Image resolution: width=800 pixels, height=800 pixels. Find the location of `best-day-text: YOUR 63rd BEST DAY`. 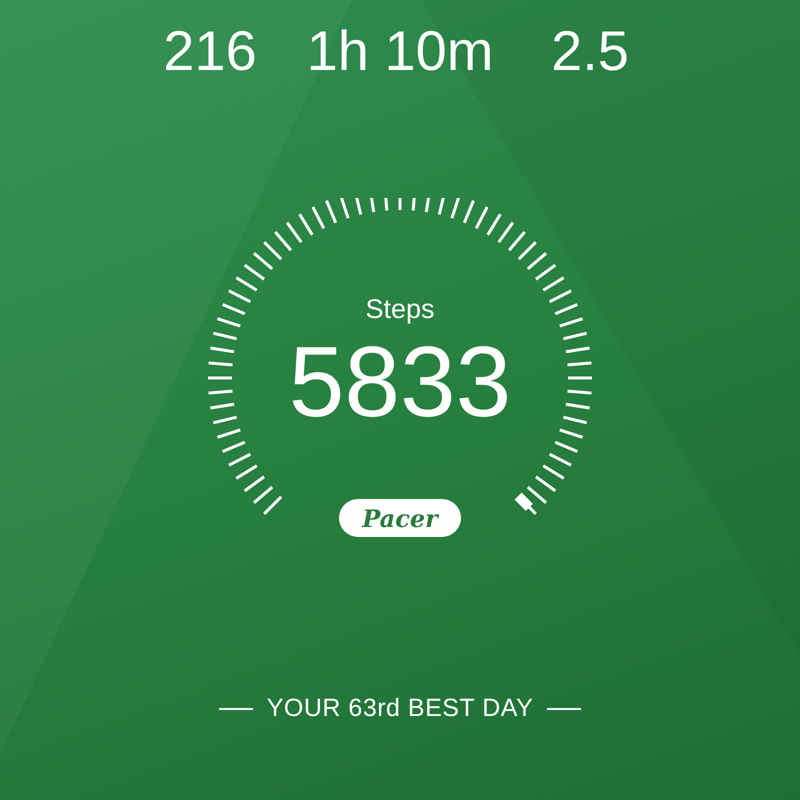

best-day-text: YOUR 63rd BEST DAY is located at coordinates (400, 708).